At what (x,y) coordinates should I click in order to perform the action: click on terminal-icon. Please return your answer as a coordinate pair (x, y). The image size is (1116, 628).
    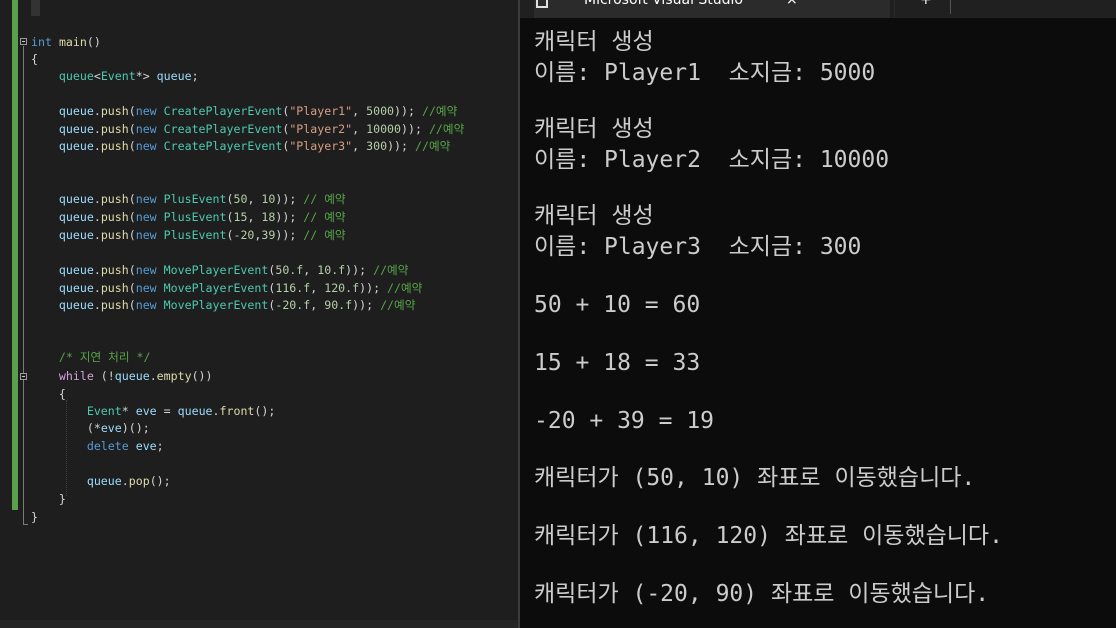
    Looking at the image, I should click on (542, 4).